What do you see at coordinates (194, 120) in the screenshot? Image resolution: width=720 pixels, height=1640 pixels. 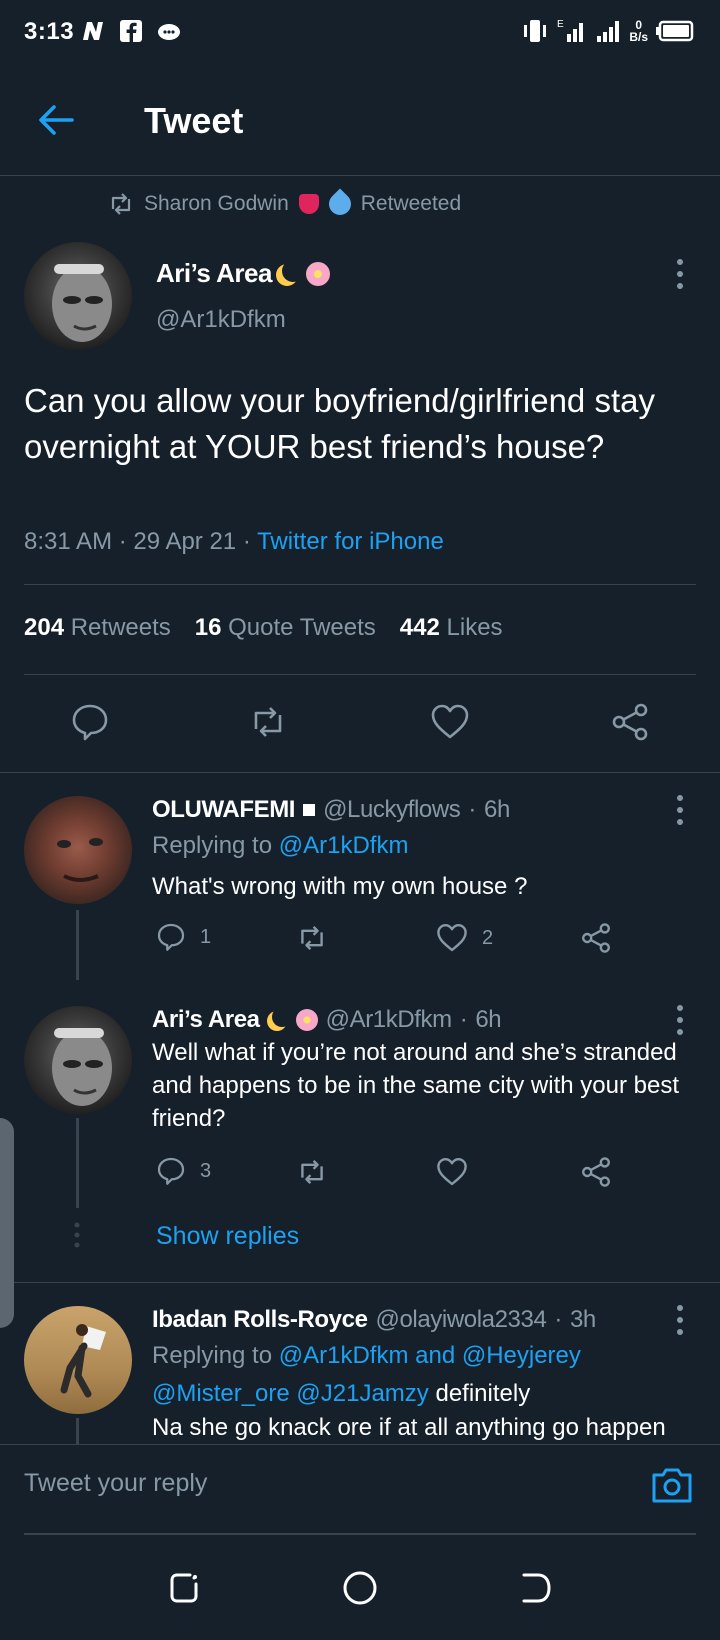 I see `page-title: Tweet` at bounding box center [194, 120].